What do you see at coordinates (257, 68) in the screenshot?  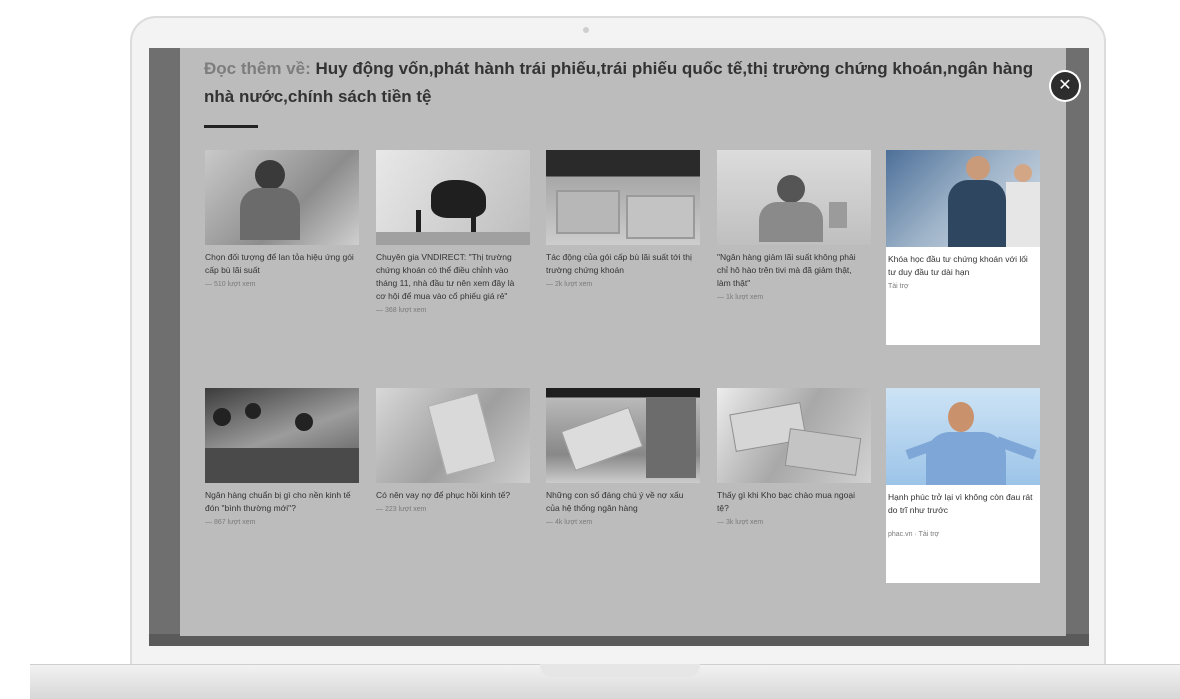 I see `heading-prefix: Đọc thêm về:` at bounding box center [257, 68].